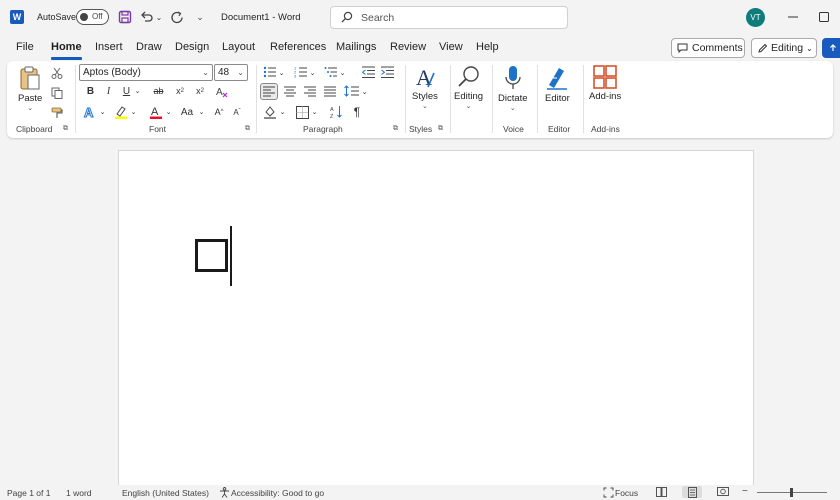 The height and width of the screenshot is (500, 840). What do you see at coordinates (238, 47) in the screenshot?
I see `tab-layout: Layout` at bounding box center [238, 47].